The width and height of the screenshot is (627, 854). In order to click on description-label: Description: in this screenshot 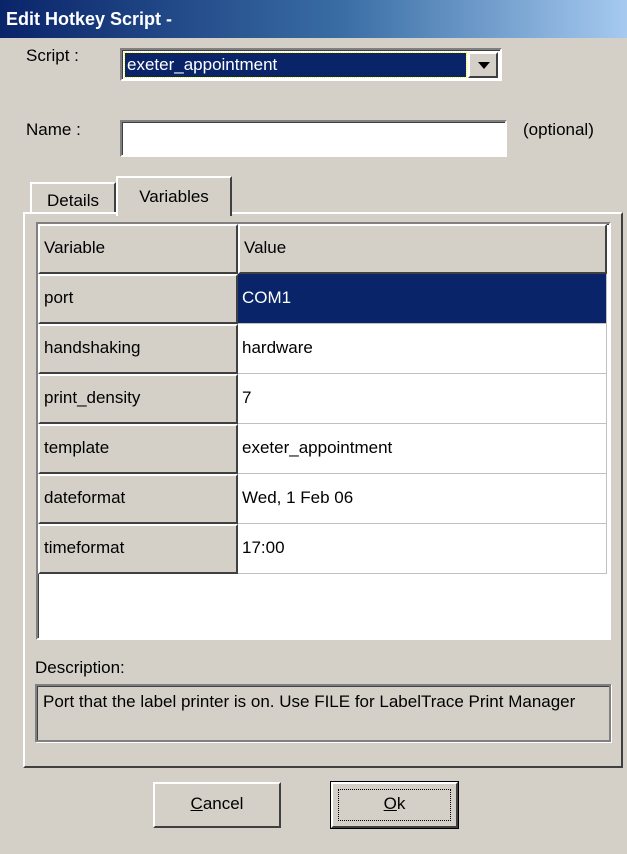, I will do `click(80, 667)`.